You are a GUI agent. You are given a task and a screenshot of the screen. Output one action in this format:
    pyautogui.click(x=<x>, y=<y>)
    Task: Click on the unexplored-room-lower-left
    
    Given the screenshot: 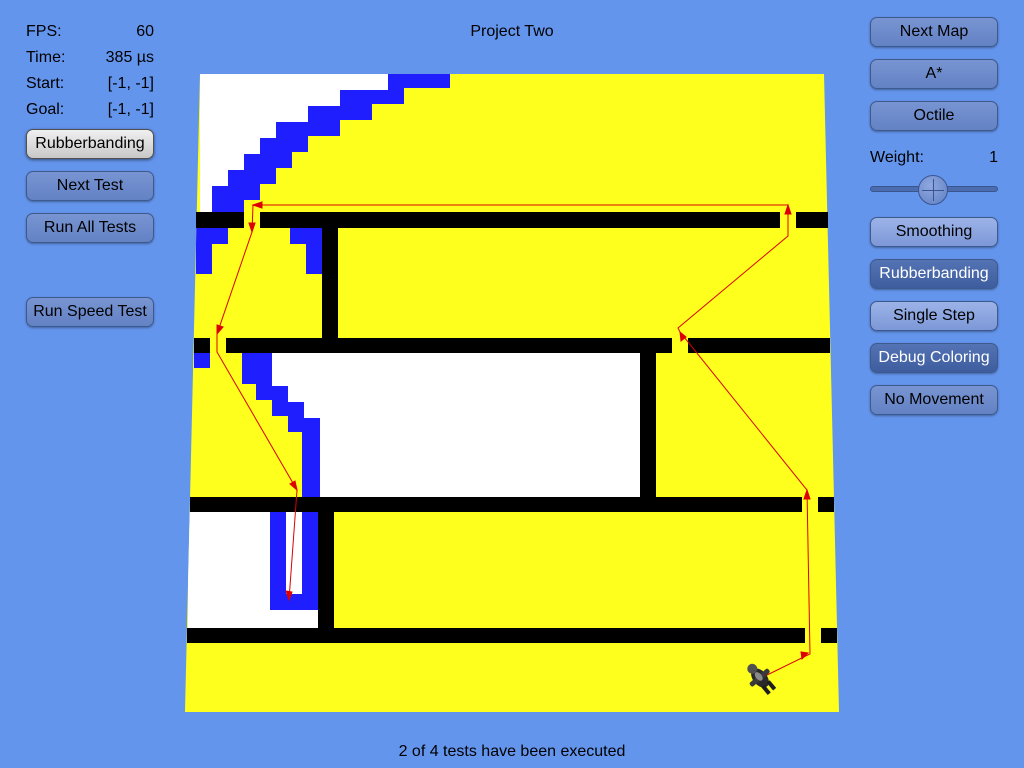 What is the action you would take?
    pyautogui.click(x=254, y=570)
    